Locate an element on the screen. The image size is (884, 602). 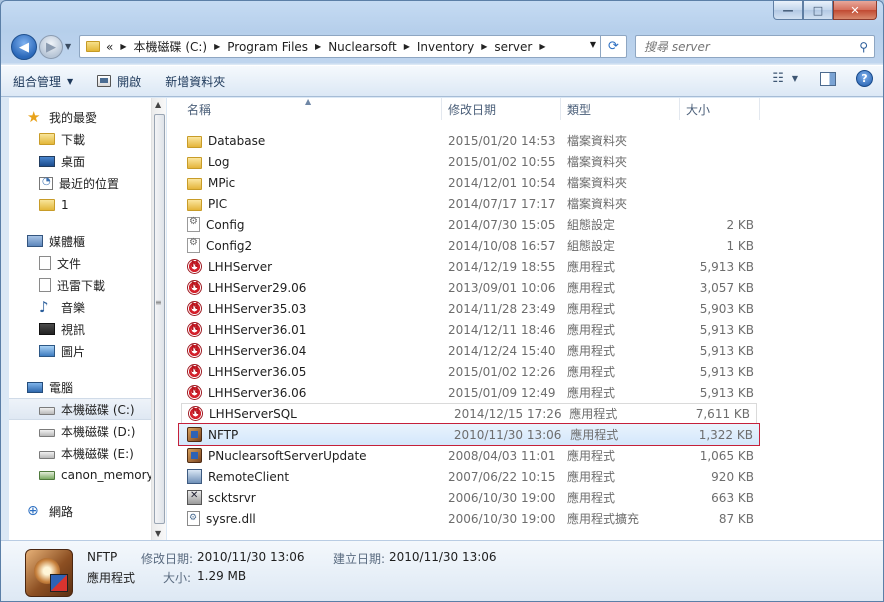
help-icon: ? is located at coordinates (864, 78).